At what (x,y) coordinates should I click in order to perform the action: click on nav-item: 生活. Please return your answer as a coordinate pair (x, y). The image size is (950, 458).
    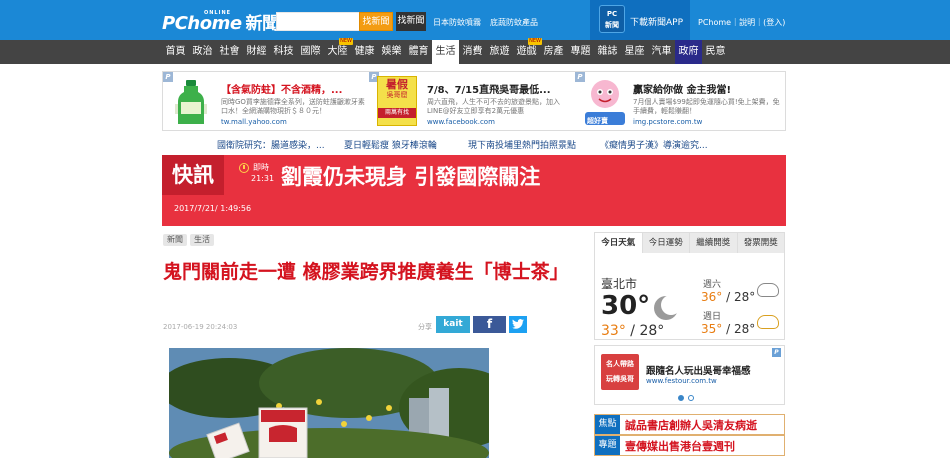
    Looking at the image, I should click on (445, 52).